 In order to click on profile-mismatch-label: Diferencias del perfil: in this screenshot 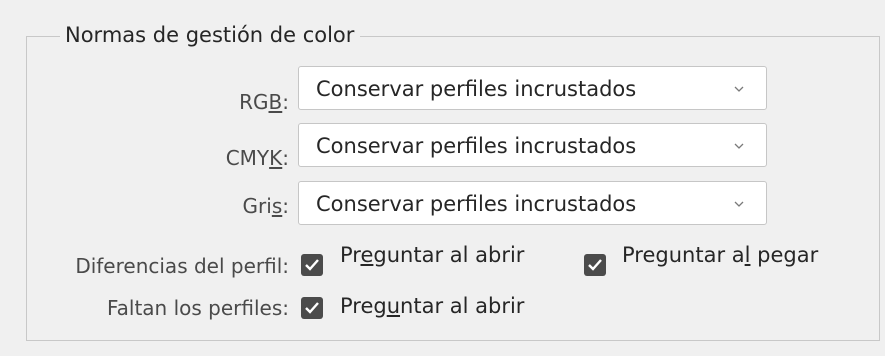, I will do `click(182, 266)`.